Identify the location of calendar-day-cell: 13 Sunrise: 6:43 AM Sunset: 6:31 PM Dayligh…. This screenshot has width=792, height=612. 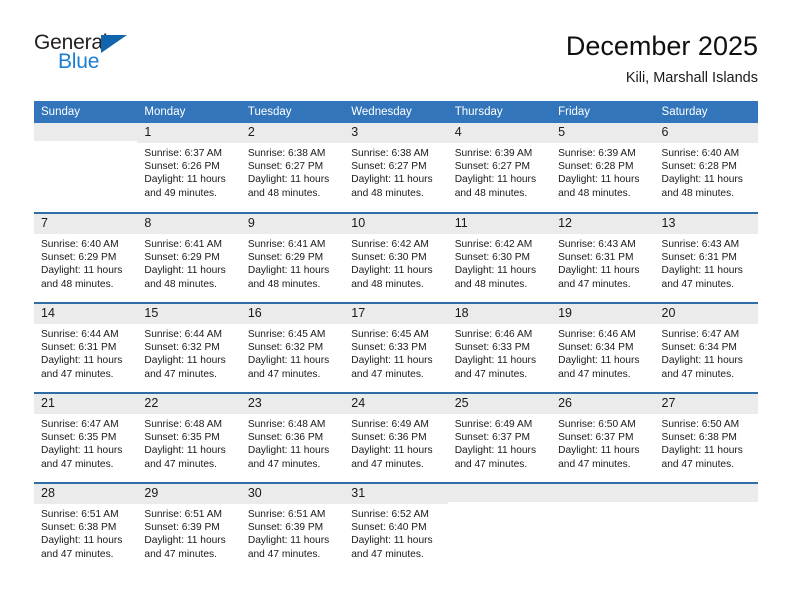
(706, 257).